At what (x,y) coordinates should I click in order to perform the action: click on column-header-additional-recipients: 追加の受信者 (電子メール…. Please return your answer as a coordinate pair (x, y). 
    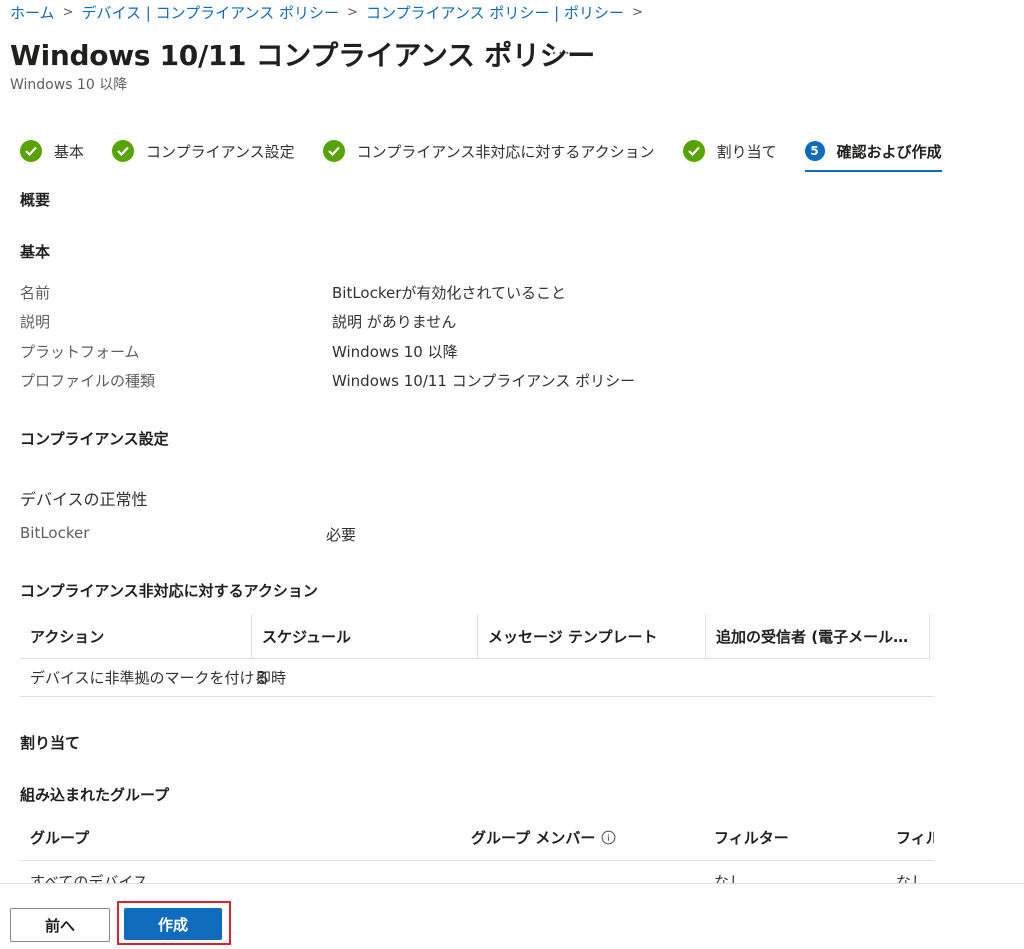
    Looking at the image, I should click on (818, 636).